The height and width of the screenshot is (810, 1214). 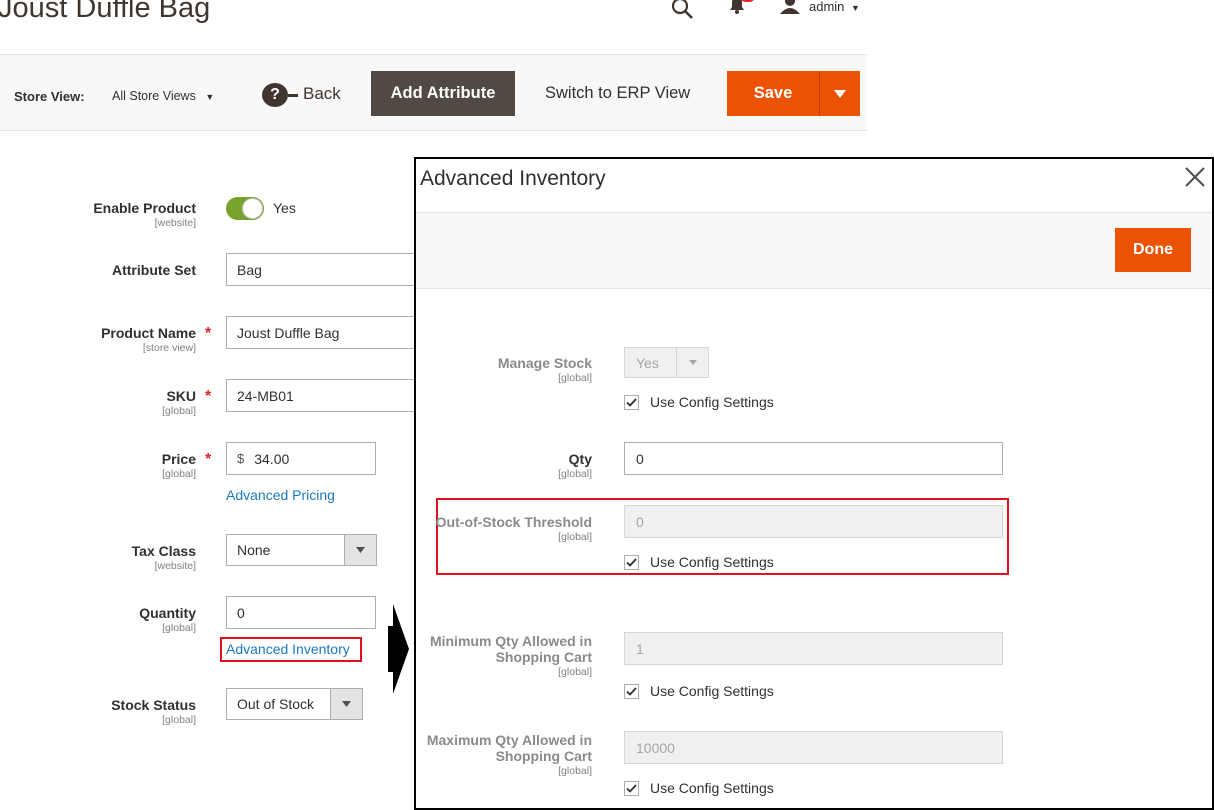 I want to click on done-button: Done, so click(x=1153, y=250).